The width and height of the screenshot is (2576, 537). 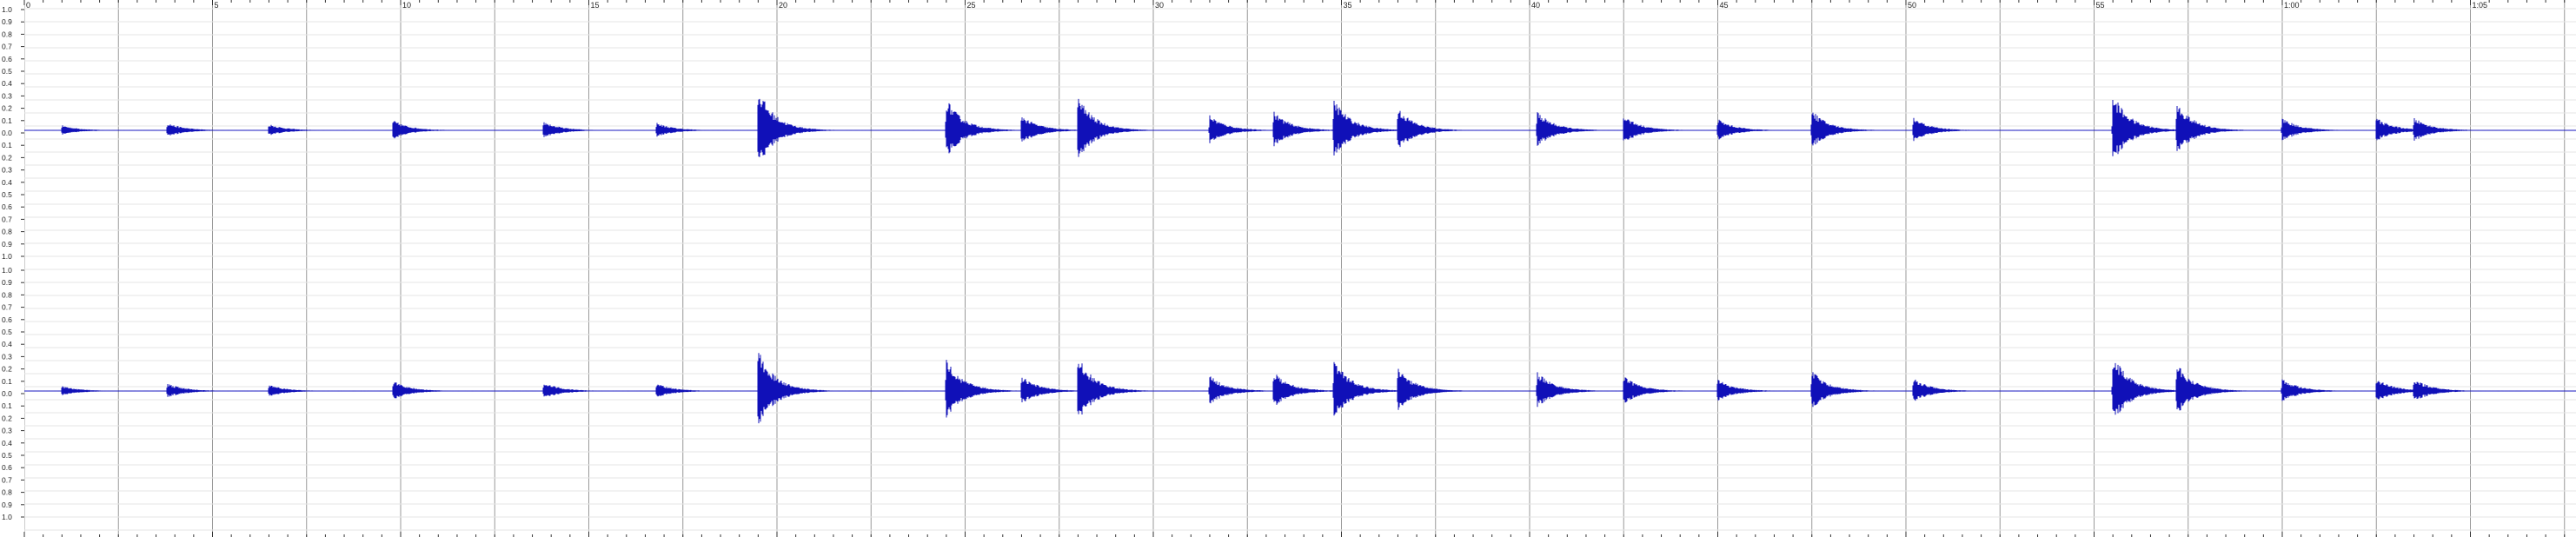 What do you see at coordinates (2292, 5) in the screenshot?
I see `ruler-label: 1:00` at bounding box center [2292, 5].